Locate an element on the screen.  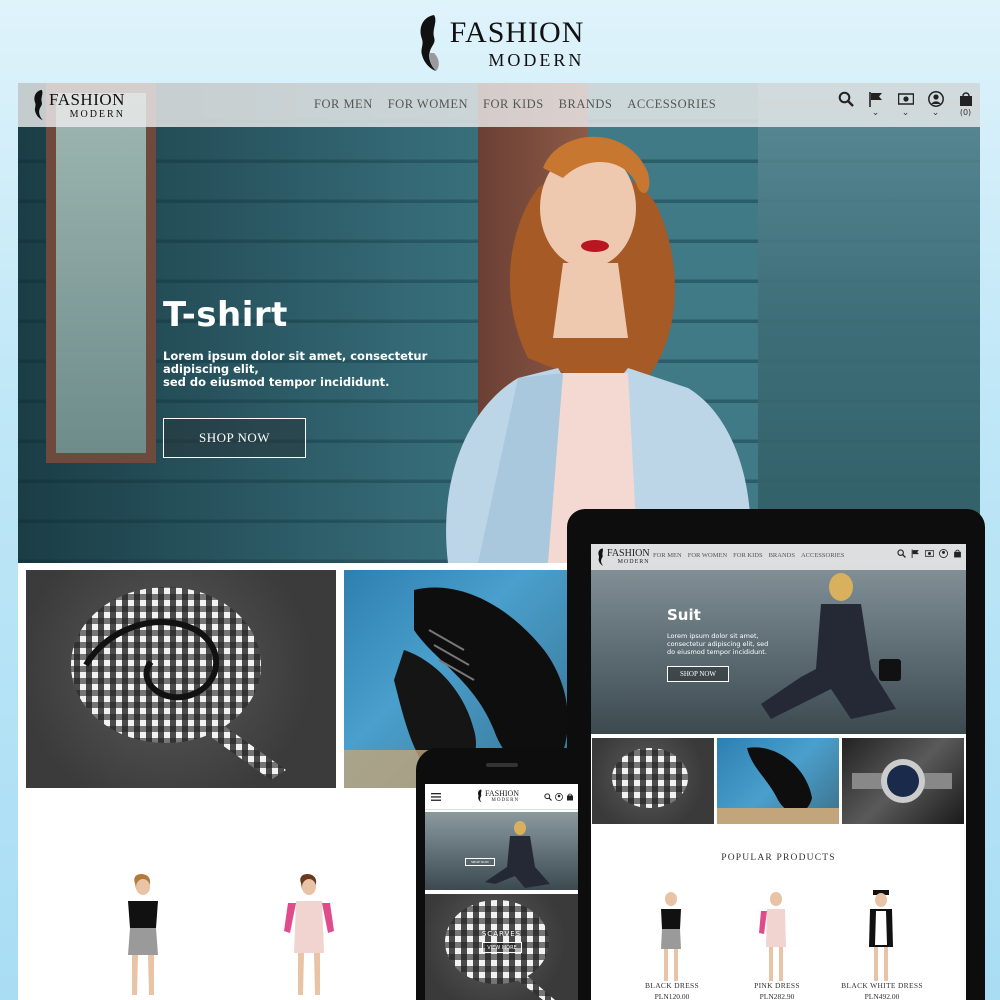
nav-logo: FASHION MODERN is located at coordinates (78, 105).